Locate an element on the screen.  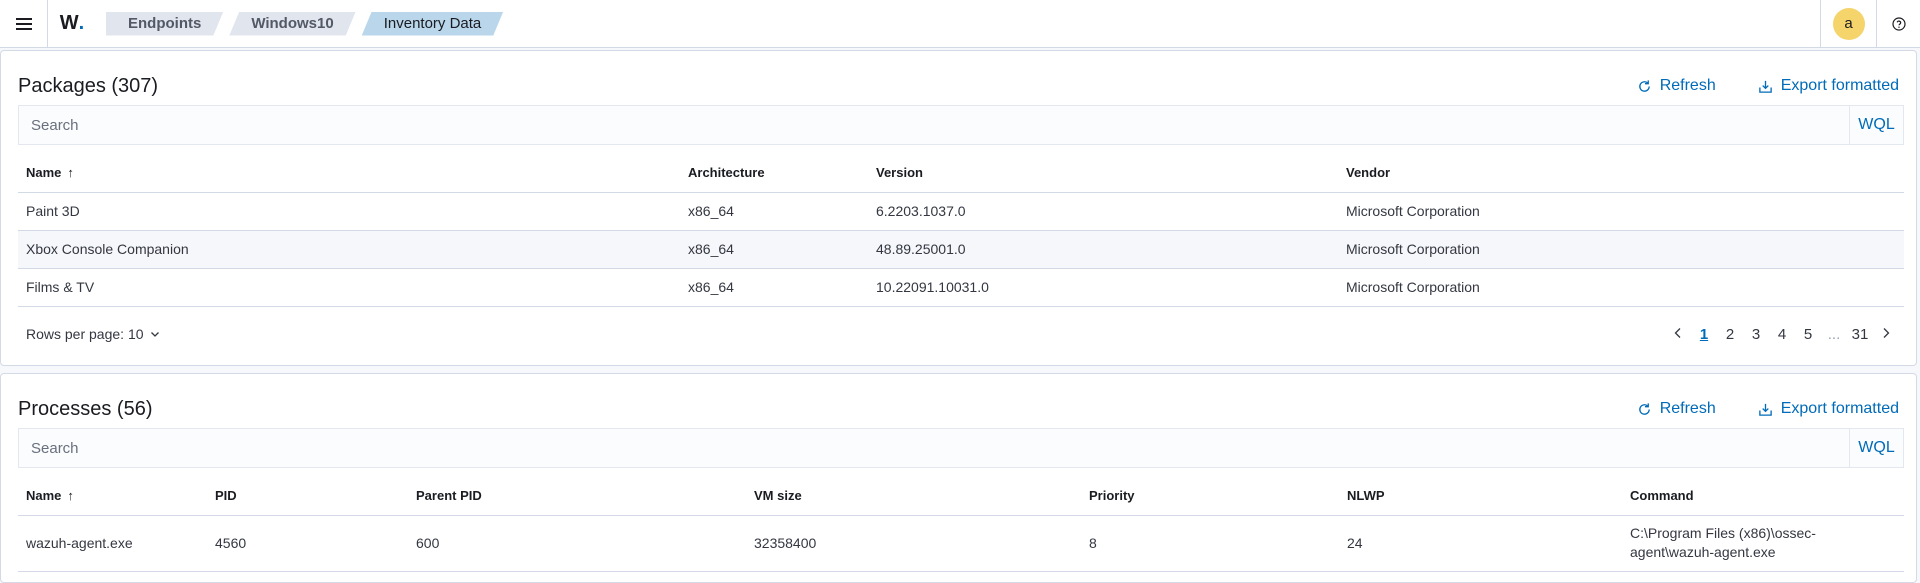
chevron-left-icon is located at coordinates (1677, 332).